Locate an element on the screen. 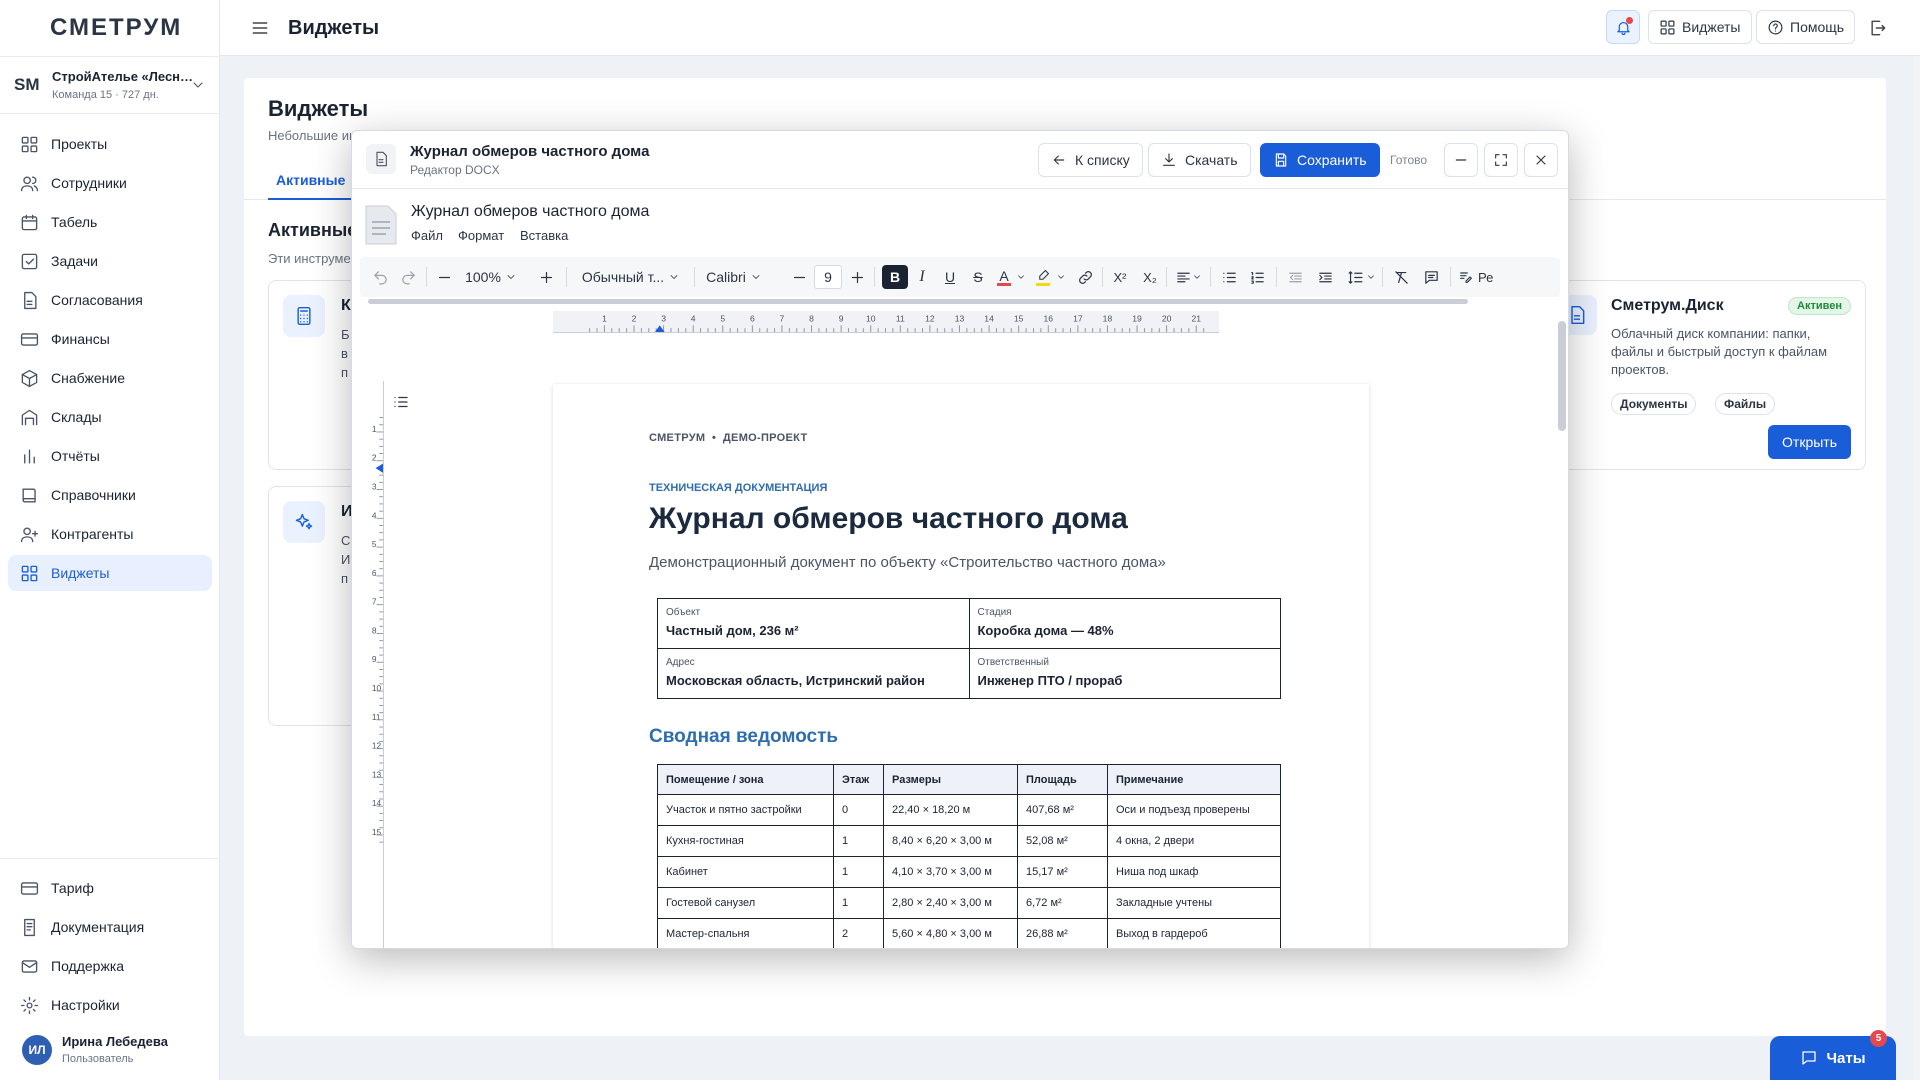 The height and width of the screenshot is (1080, 1920). strikethrough-button: S is located at coordinates (978, 277).